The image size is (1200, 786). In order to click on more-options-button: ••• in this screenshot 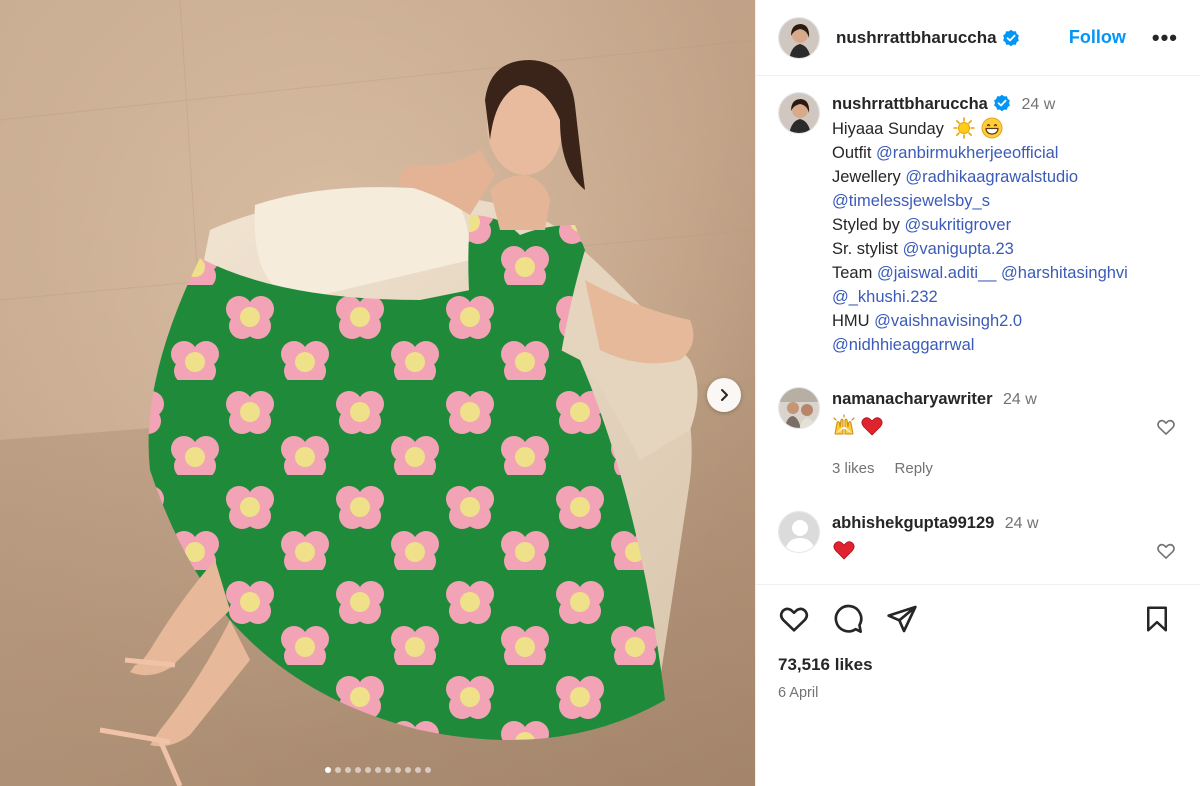, I will do `click(1165, 37)`.